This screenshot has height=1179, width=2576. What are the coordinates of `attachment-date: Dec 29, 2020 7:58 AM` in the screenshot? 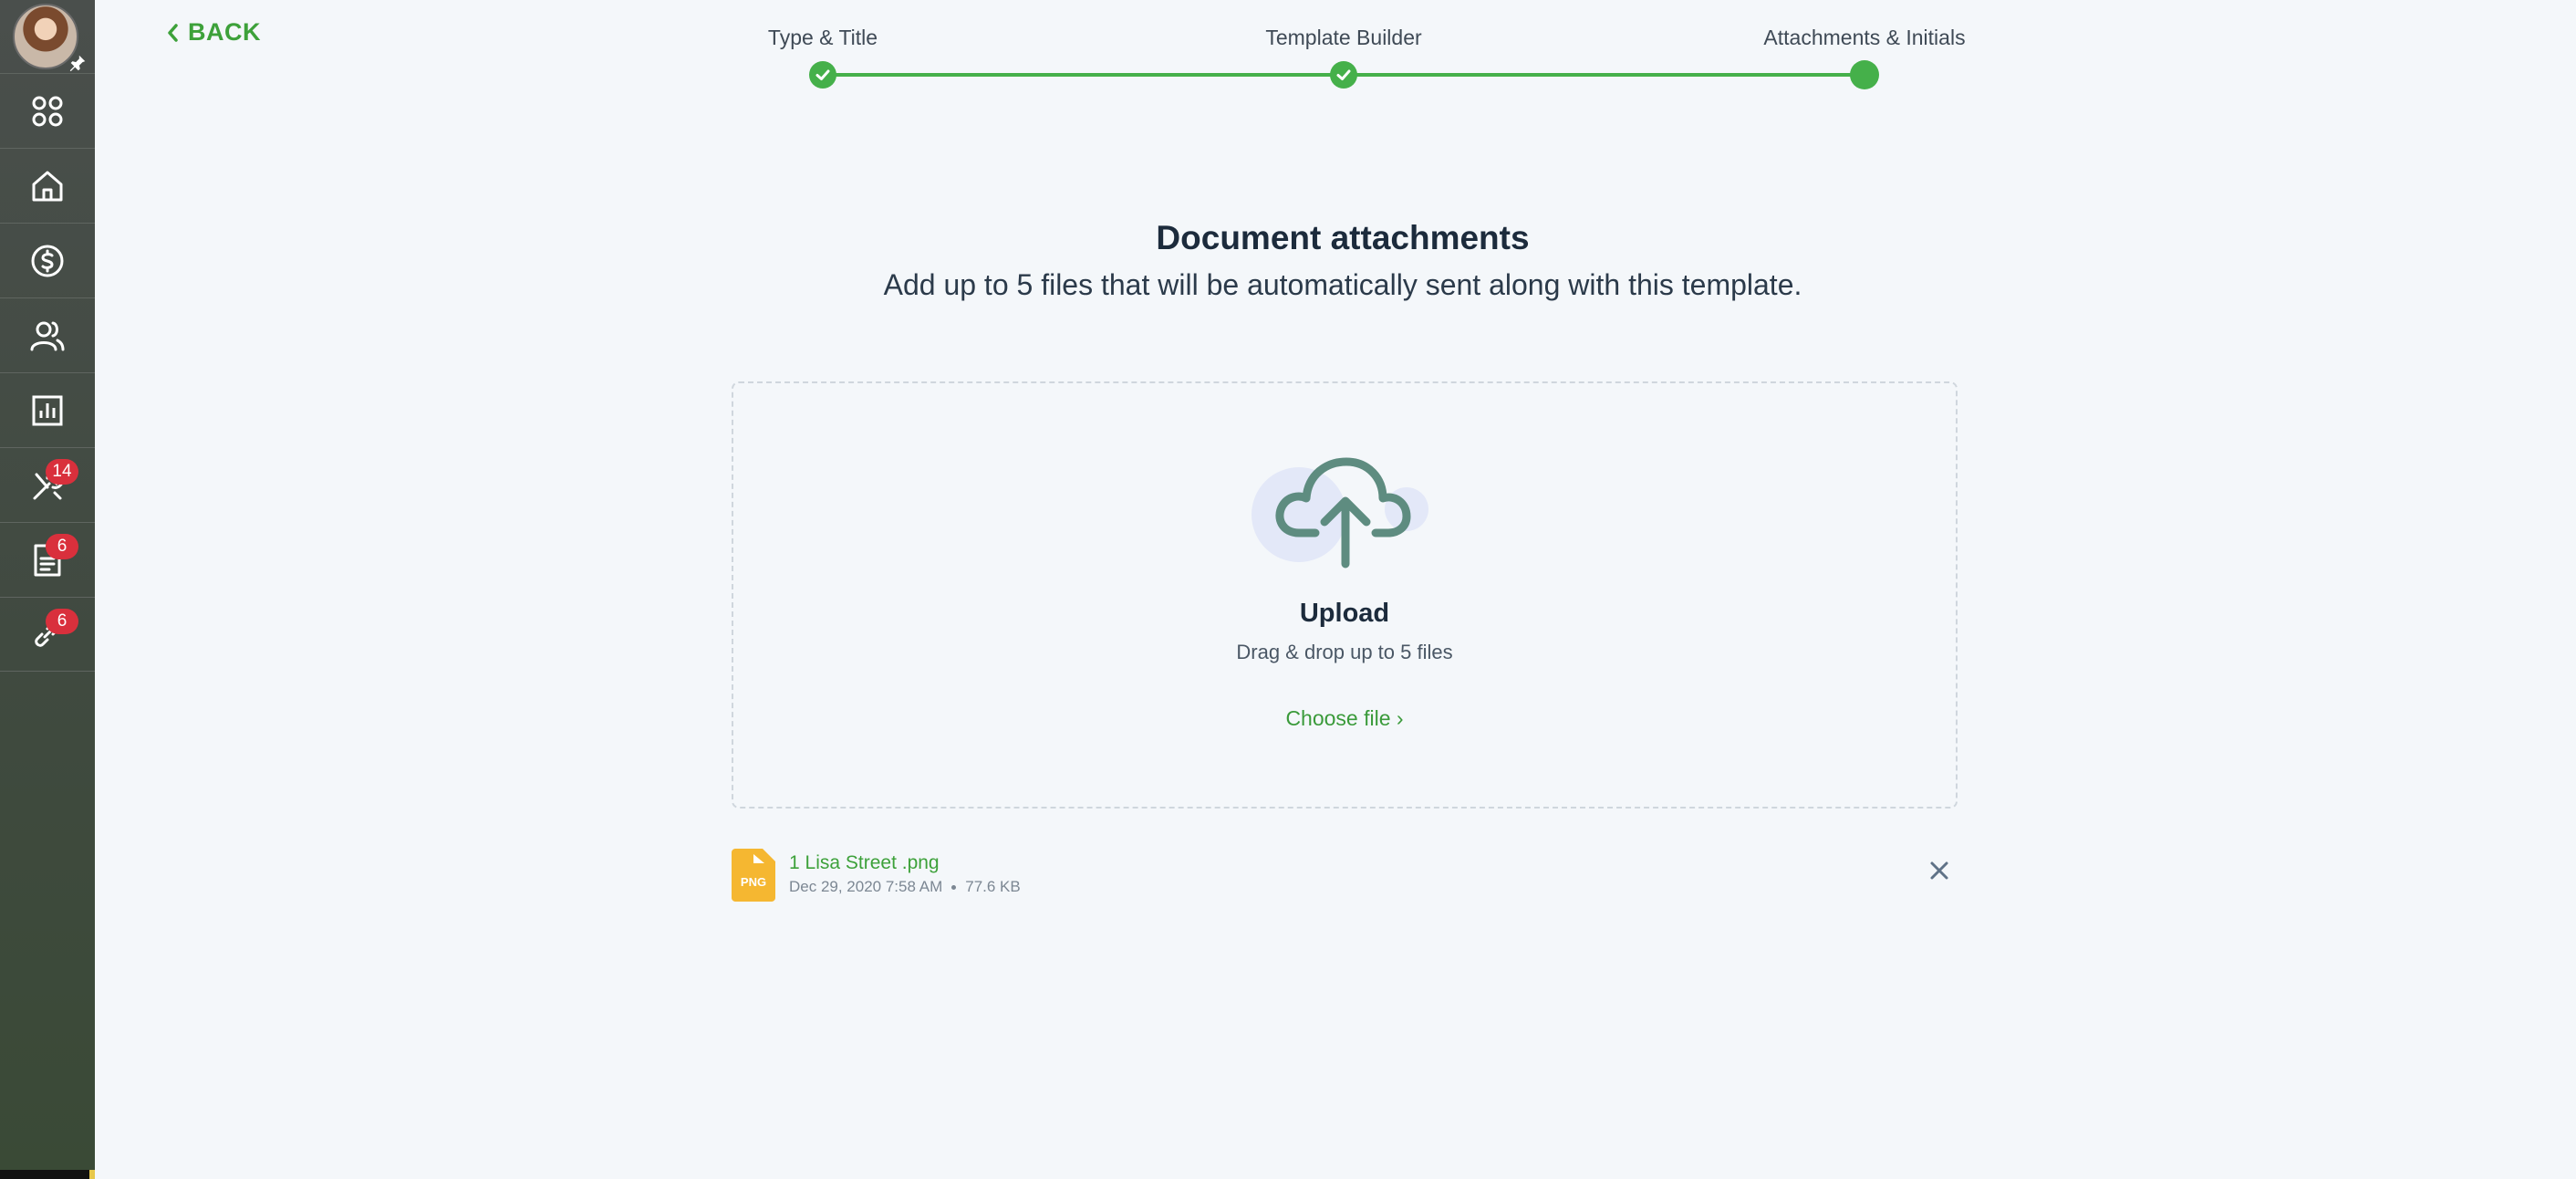 It's located at (866, 886).